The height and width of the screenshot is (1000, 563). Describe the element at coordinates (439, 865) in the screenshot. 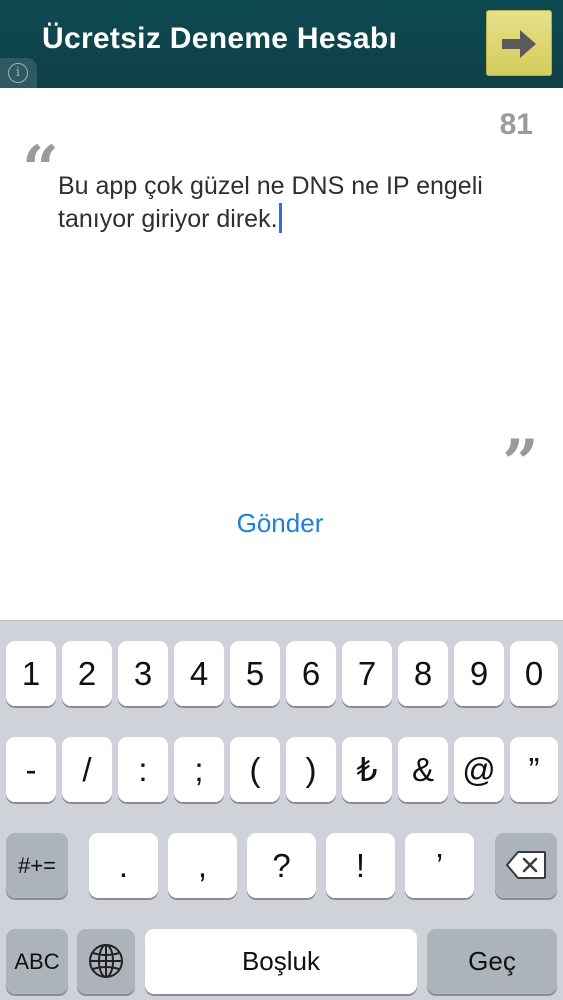

I see `key: ’` at that location.